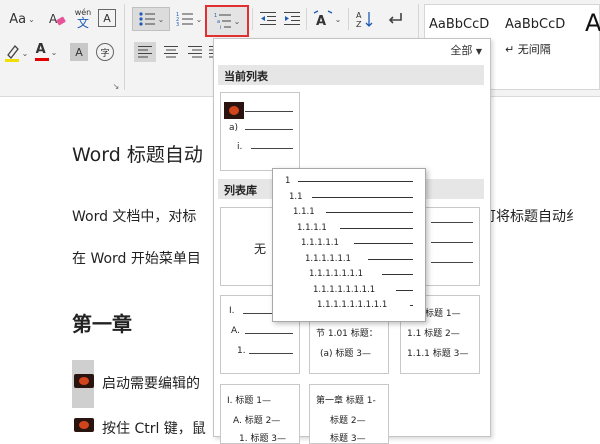 This screenshot has height=444, width=600. I want to click on text-direction-button: A ⌄, so click(327, 19).